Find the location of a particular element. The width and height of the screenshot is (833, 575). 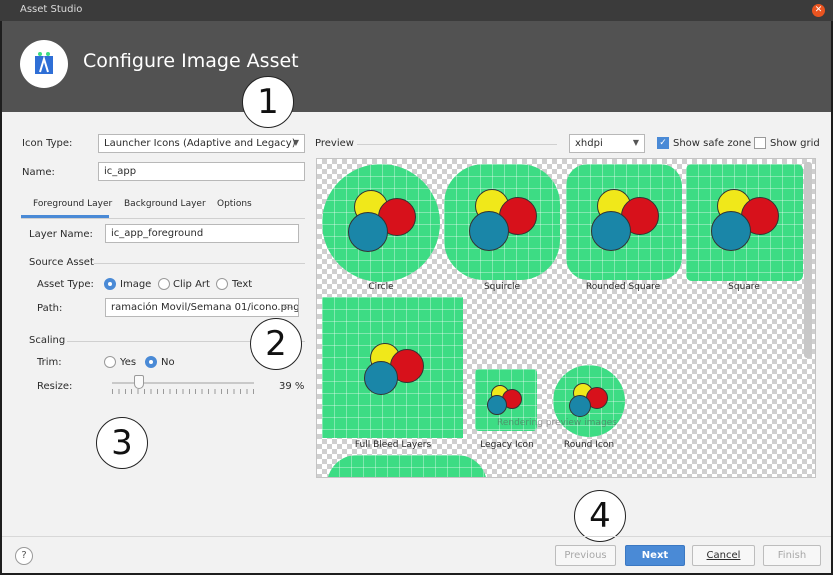

show-grid-checkbox is located at coordinates (760, 143).